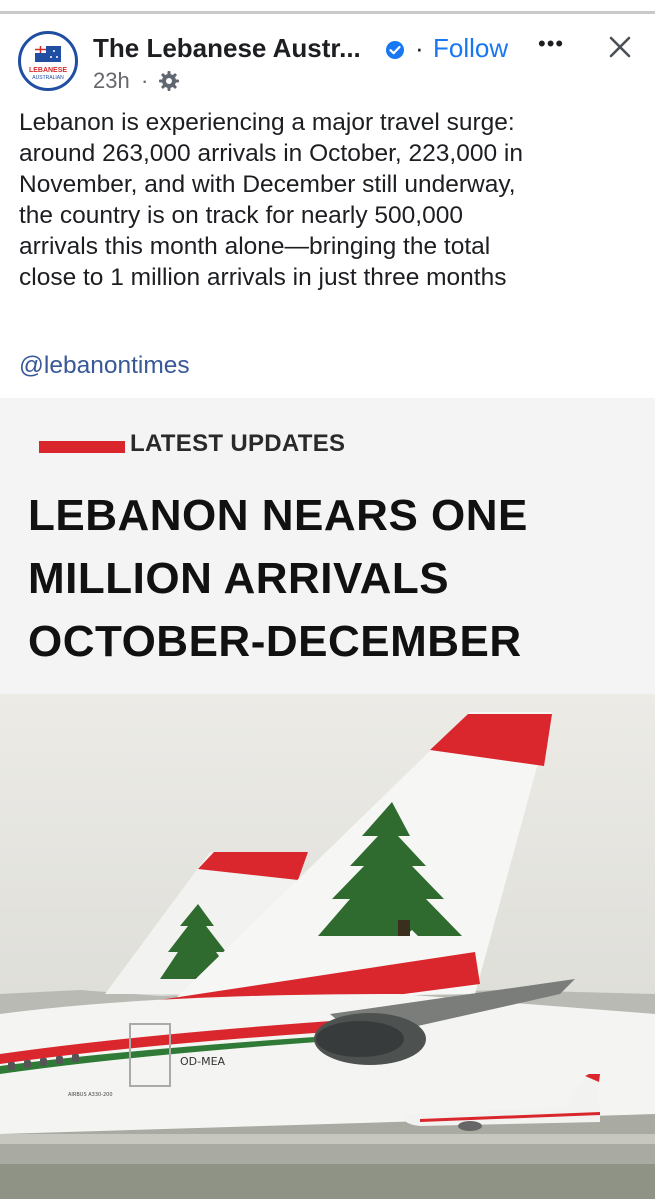 This screenshot has width=655, height=1199. Describe the element at coordinates (278, 515) in the screenshot. I see `headline-line: LEBANON NEARS ONE` at that location.